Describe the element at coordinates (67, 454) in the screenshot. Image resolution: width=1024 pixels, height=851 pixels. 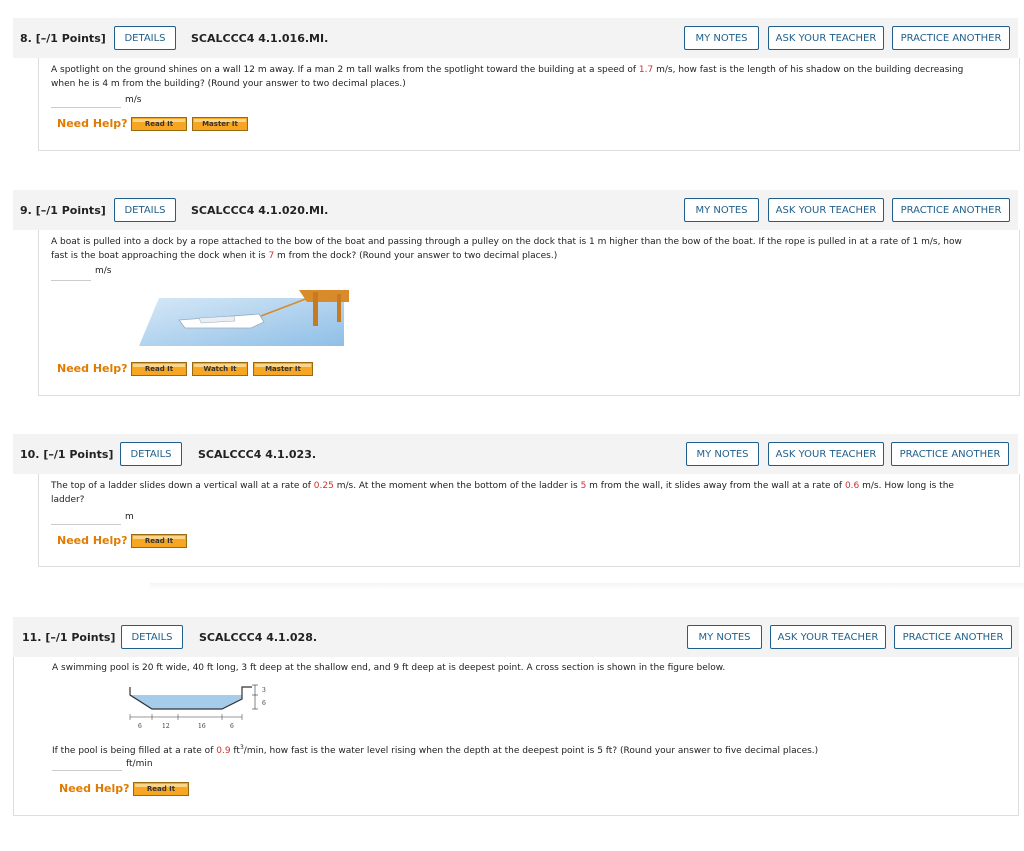
I see `question-number: 10. [–/1 Points]` at that location.